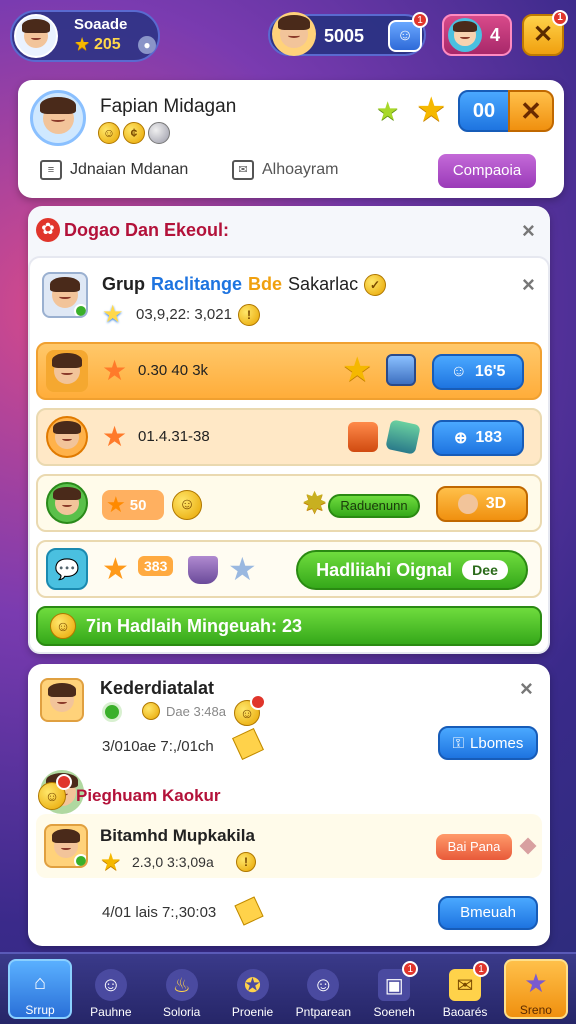 The image size is (576, 1024). I want to click on timer-icon: ✓, so click(375, 285).